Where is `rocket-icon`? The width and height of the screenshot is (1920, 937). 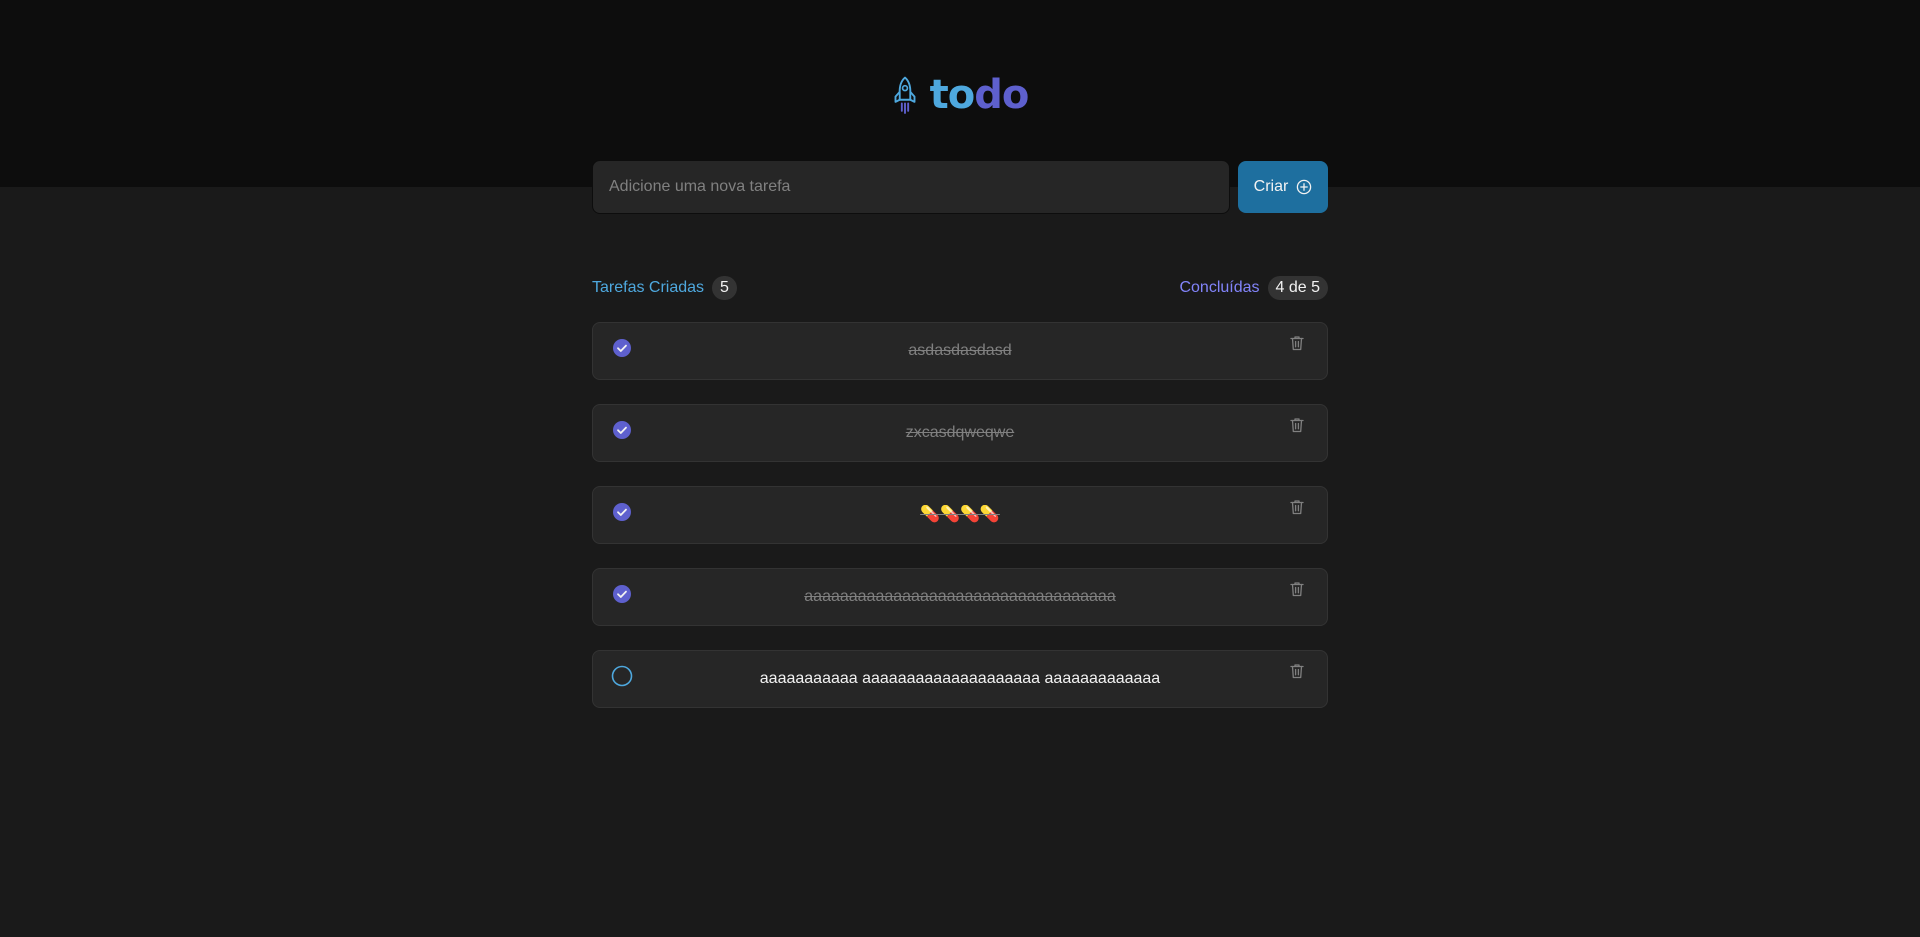
rocket-icon is located at coordinates (905, 95).